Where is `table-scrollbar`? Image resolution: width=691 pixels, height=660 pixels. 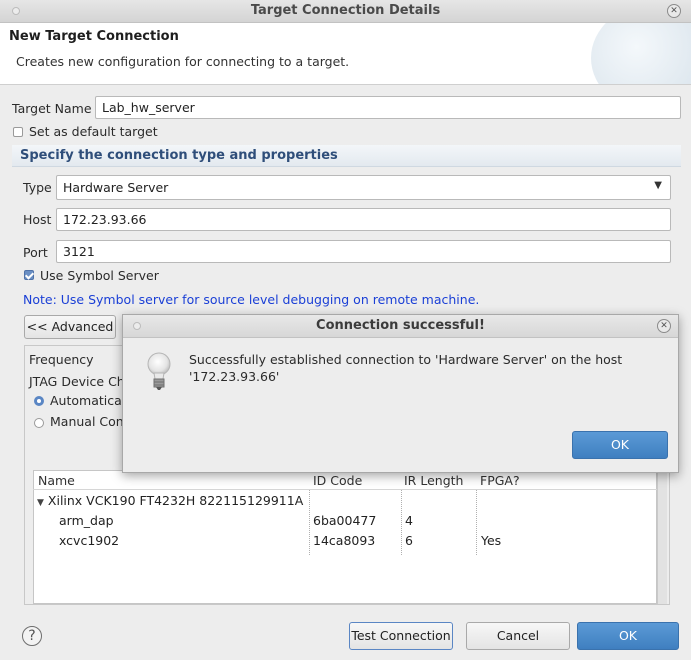 table-scrollbar is located at coordinates (662, 537).